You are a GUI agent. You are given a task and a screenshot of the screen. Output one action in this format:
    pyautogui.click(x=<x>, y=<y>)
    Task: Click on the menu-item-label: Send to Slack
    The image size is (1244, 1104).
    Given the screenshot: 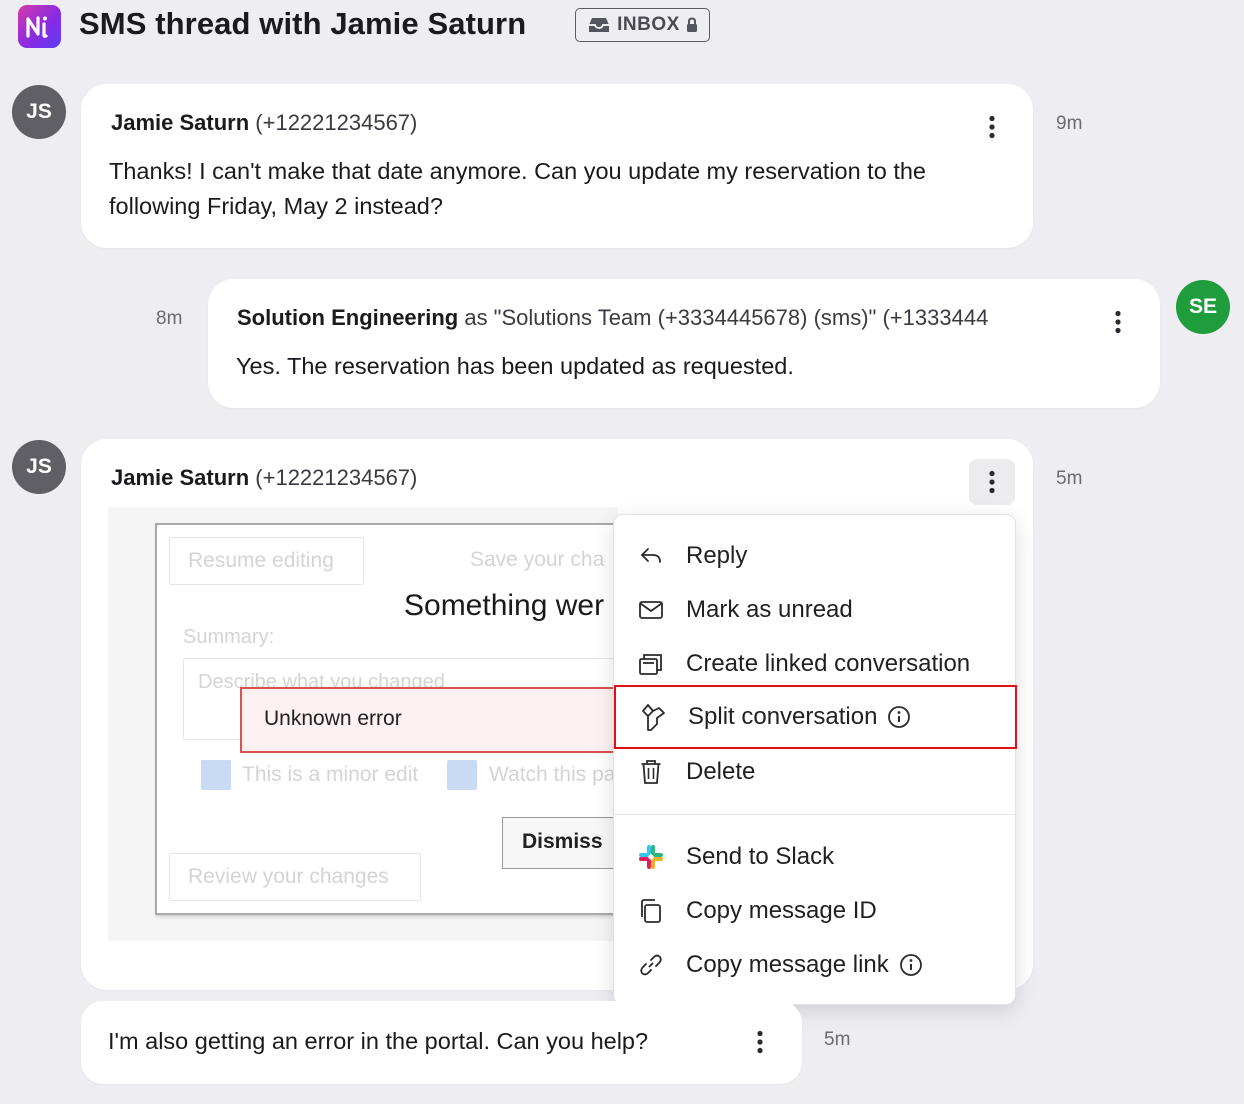 What is the action you would take?
    pyautogui.click(x=760, y=856)
    